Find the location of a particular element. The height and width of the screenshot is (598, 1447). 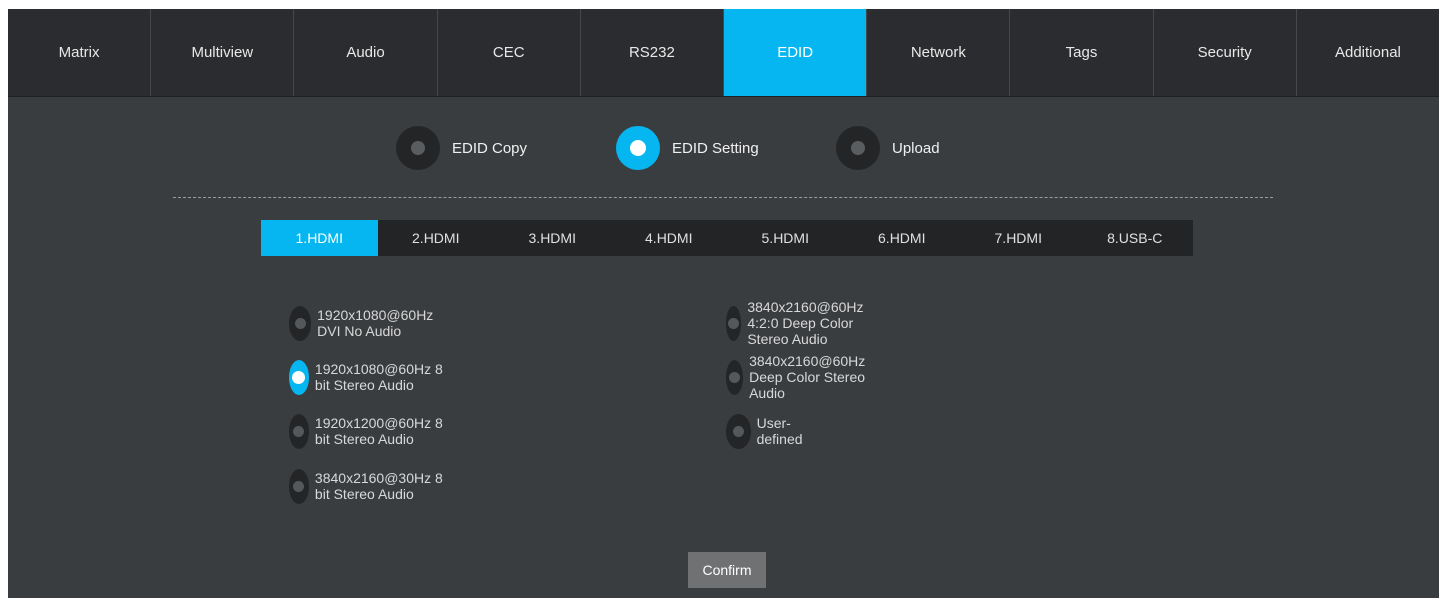

port-tab-3-hdmi: 3.HDMI is located at coordinates (552, 238).